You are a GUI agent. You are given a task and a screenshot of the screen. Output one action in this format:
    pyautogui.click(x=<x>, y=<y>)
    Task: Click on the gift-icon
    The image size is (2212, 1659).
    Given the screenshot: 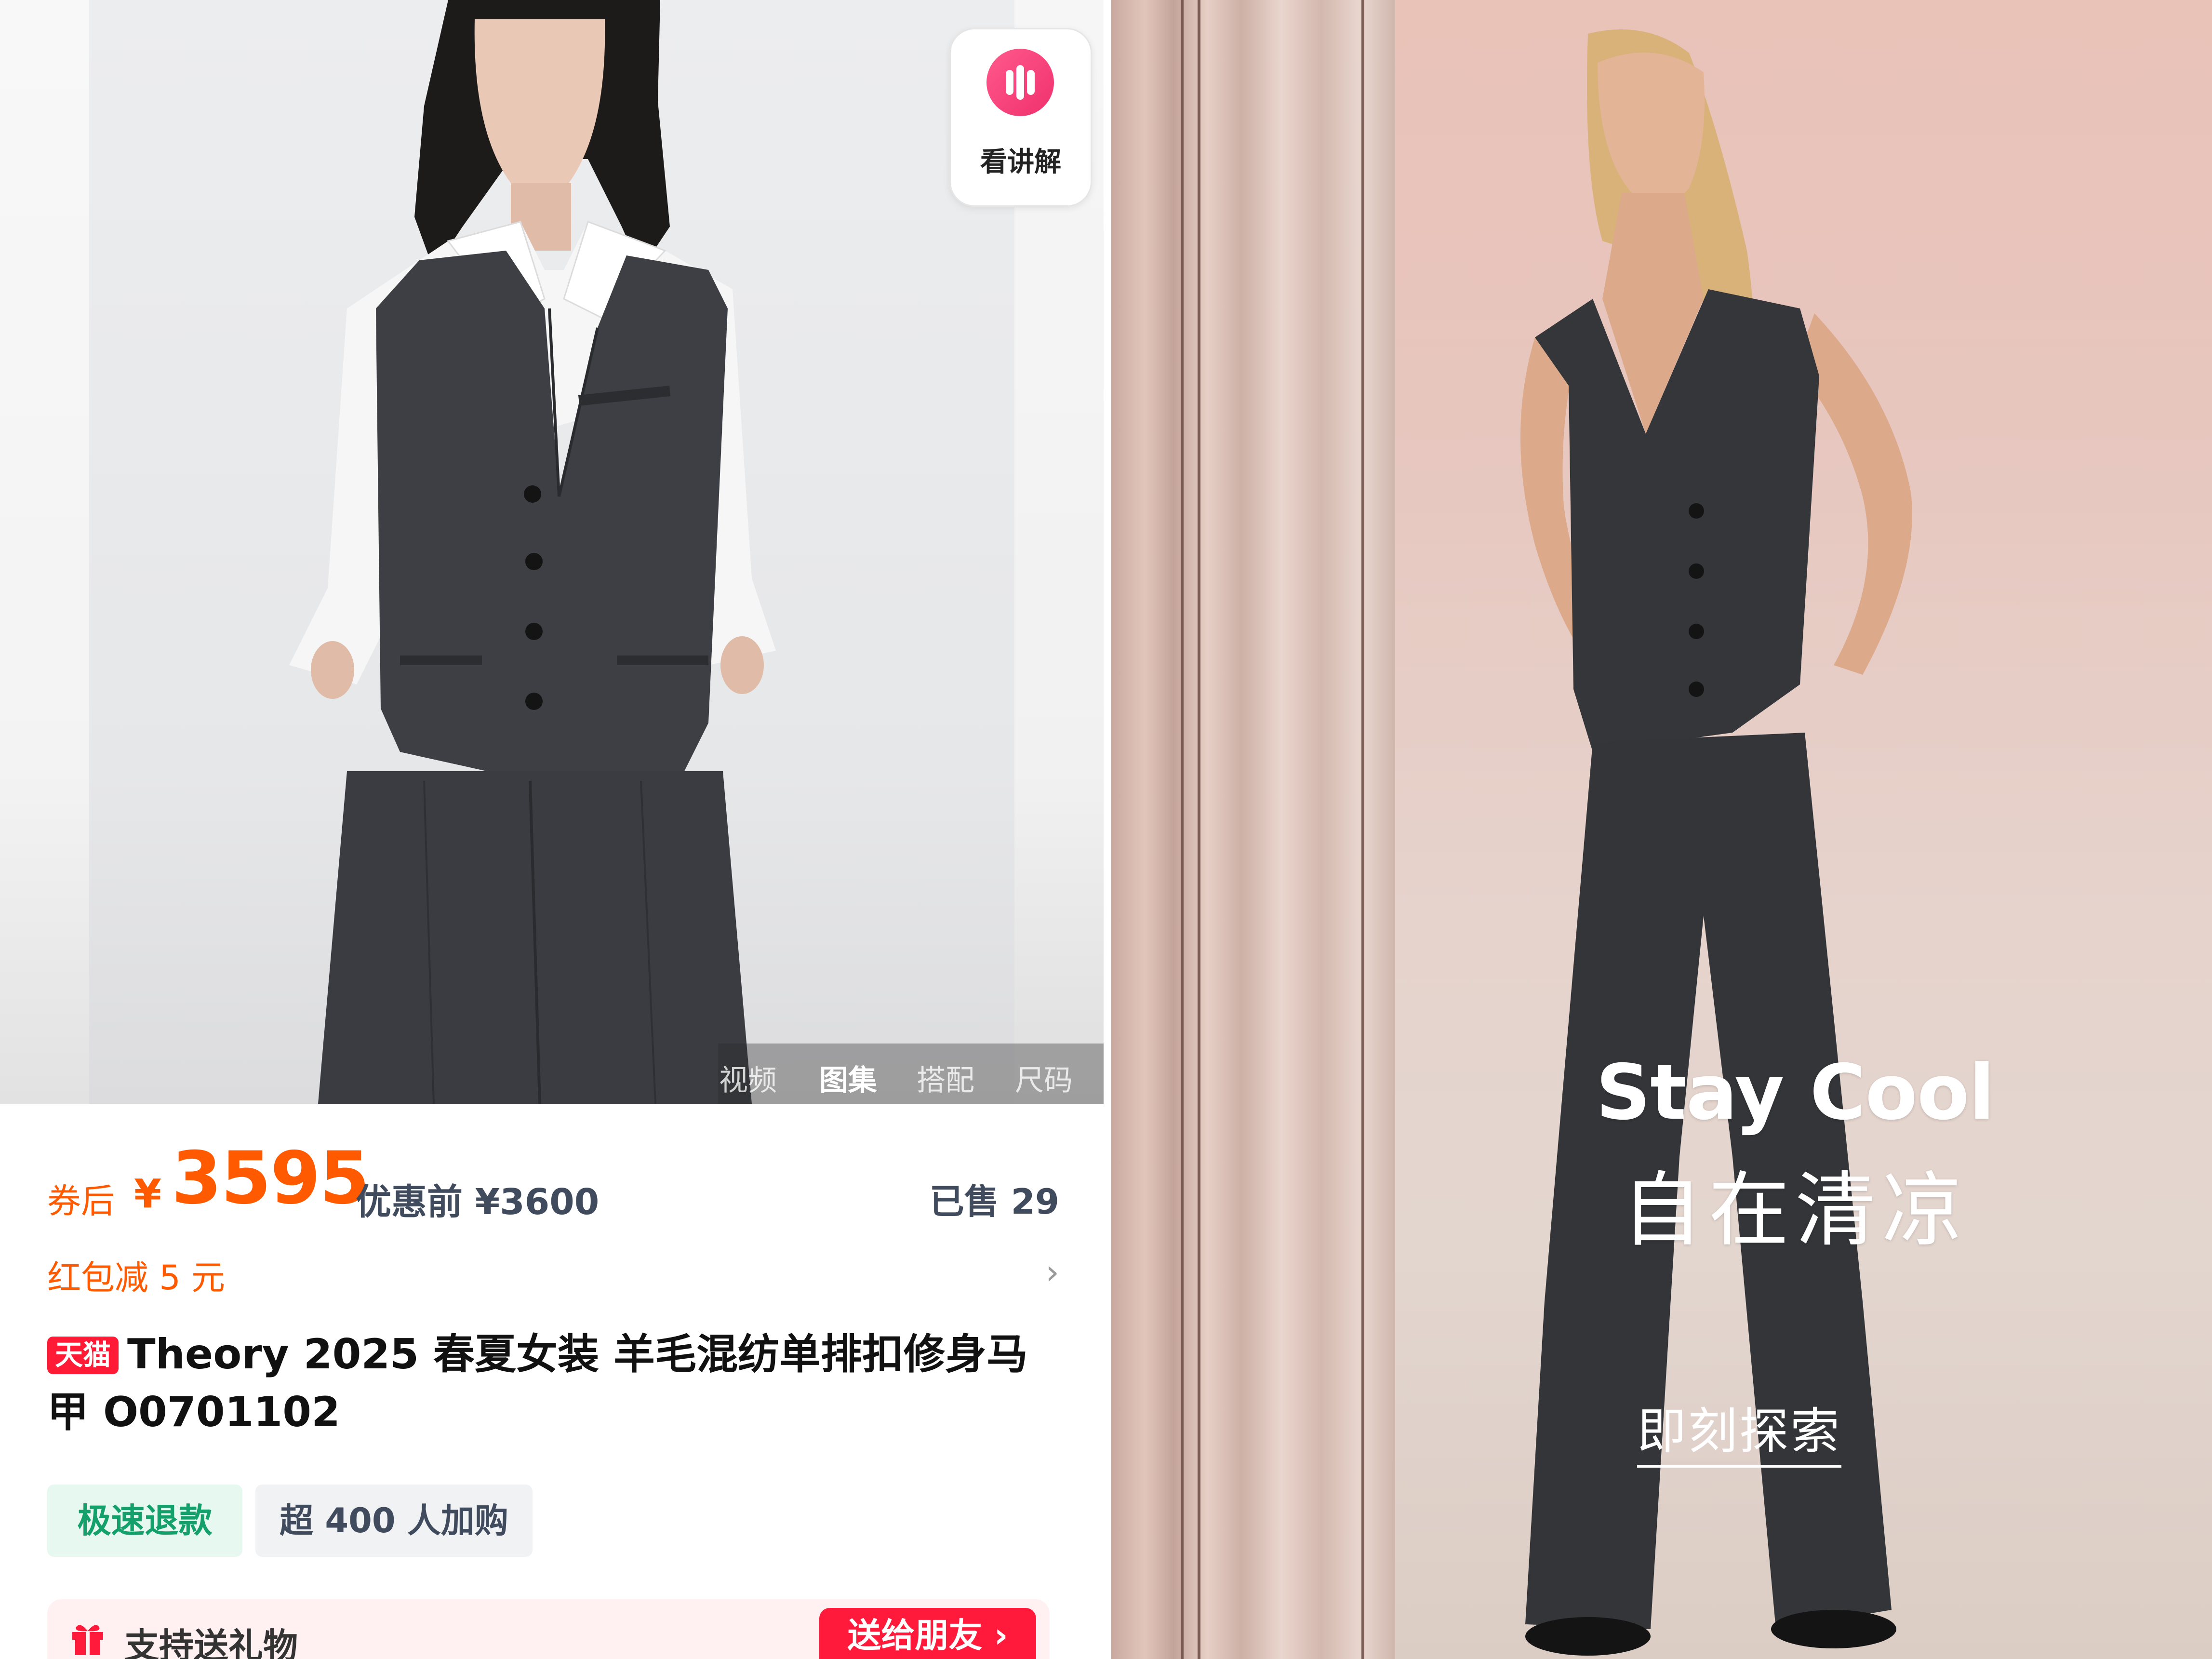 What is the action you would take?
    pyautogui.click(x=87, y=1640)
    